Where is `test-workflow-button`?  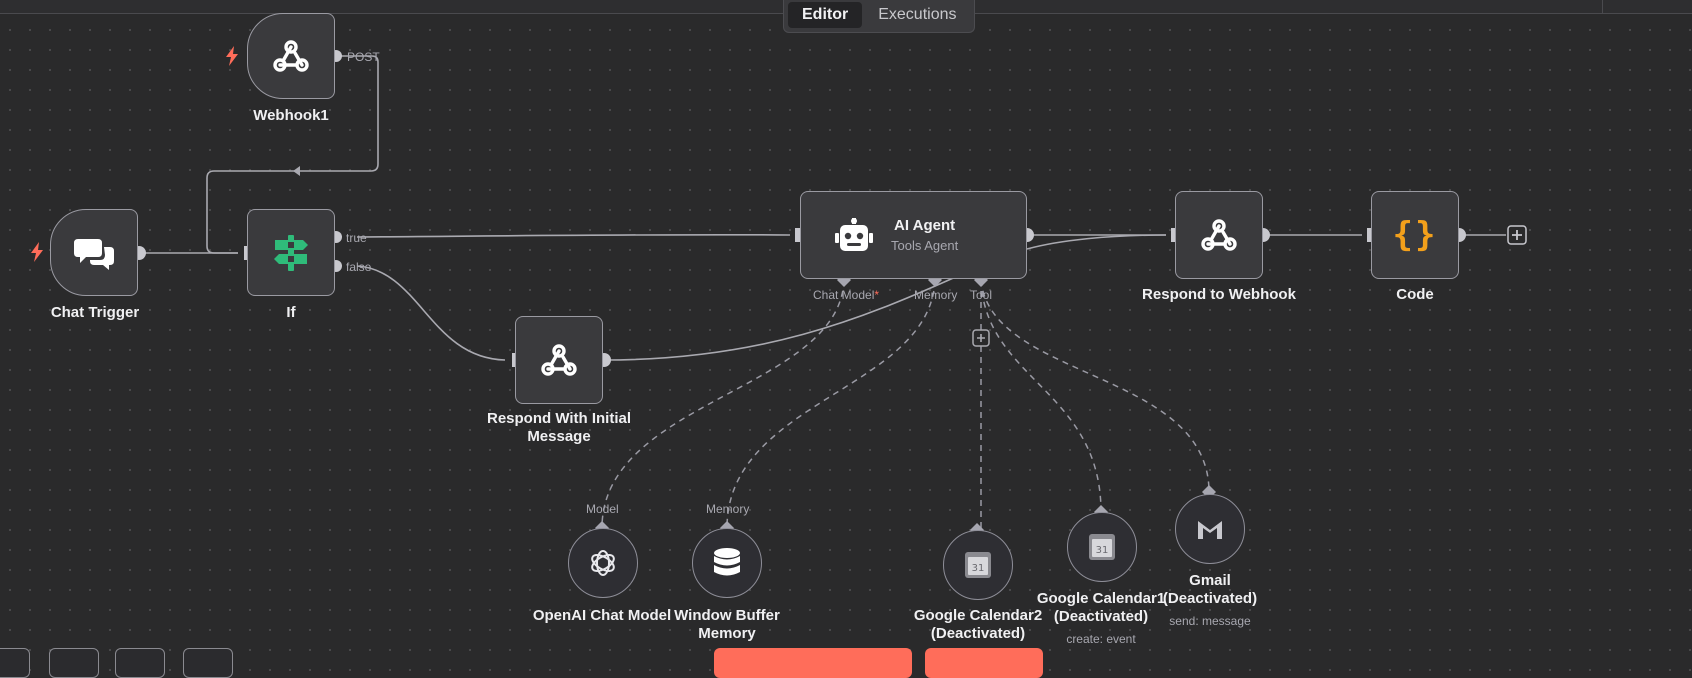 test-workflow-button is located at coordinates (813, 663).